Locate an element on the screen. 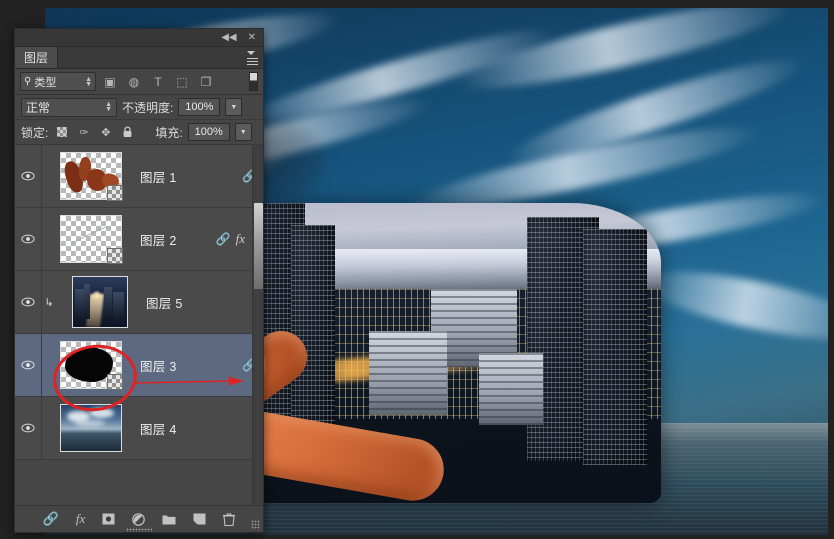 The width and height of the screenshot is (834, 539). filter-pixel-icon: ▣ is located at coordinates (110, 82).